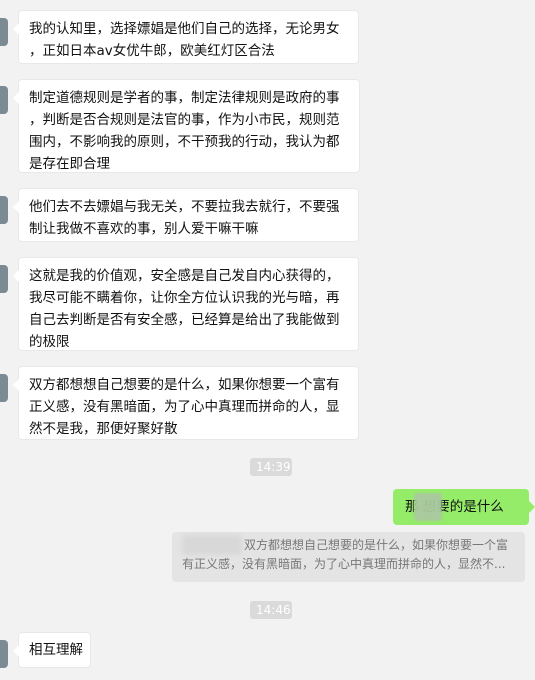 The image size is (535, 680). Describe the element at coordinates (184, 385) in the screenshot. I see `message-line: 双方都想想自己想要的是什么，如果你想要一个富有` at that location.